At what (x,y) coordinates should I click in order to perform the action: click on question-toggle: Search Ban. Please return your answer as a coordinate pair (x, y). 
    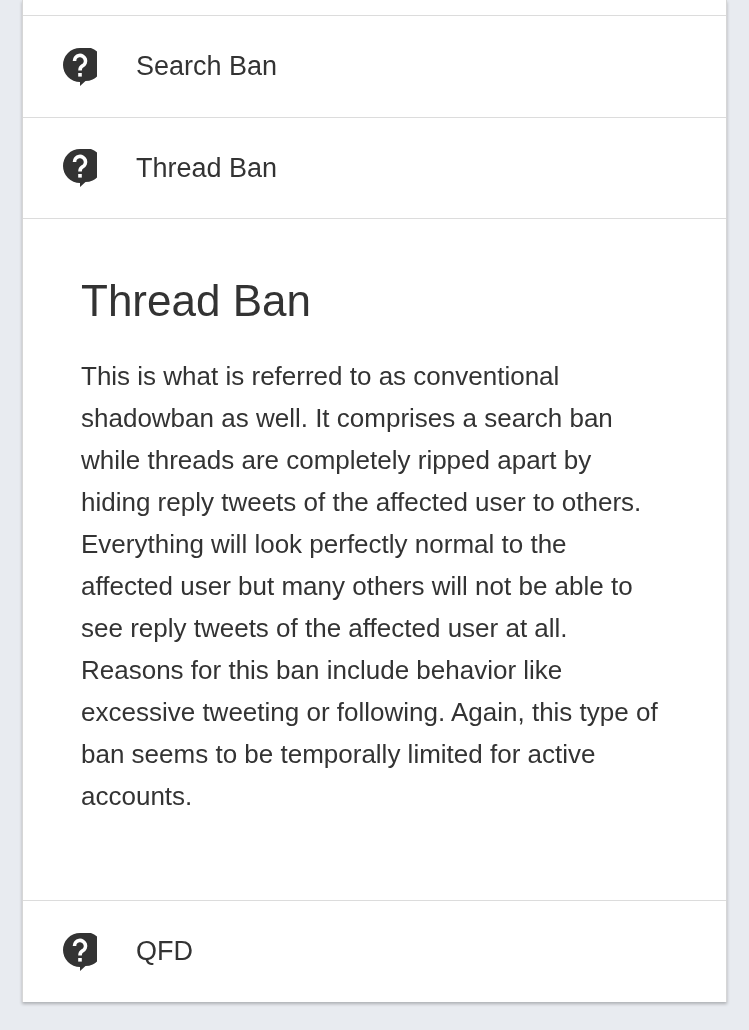
    Looking at the image, I should click on (374, 66).